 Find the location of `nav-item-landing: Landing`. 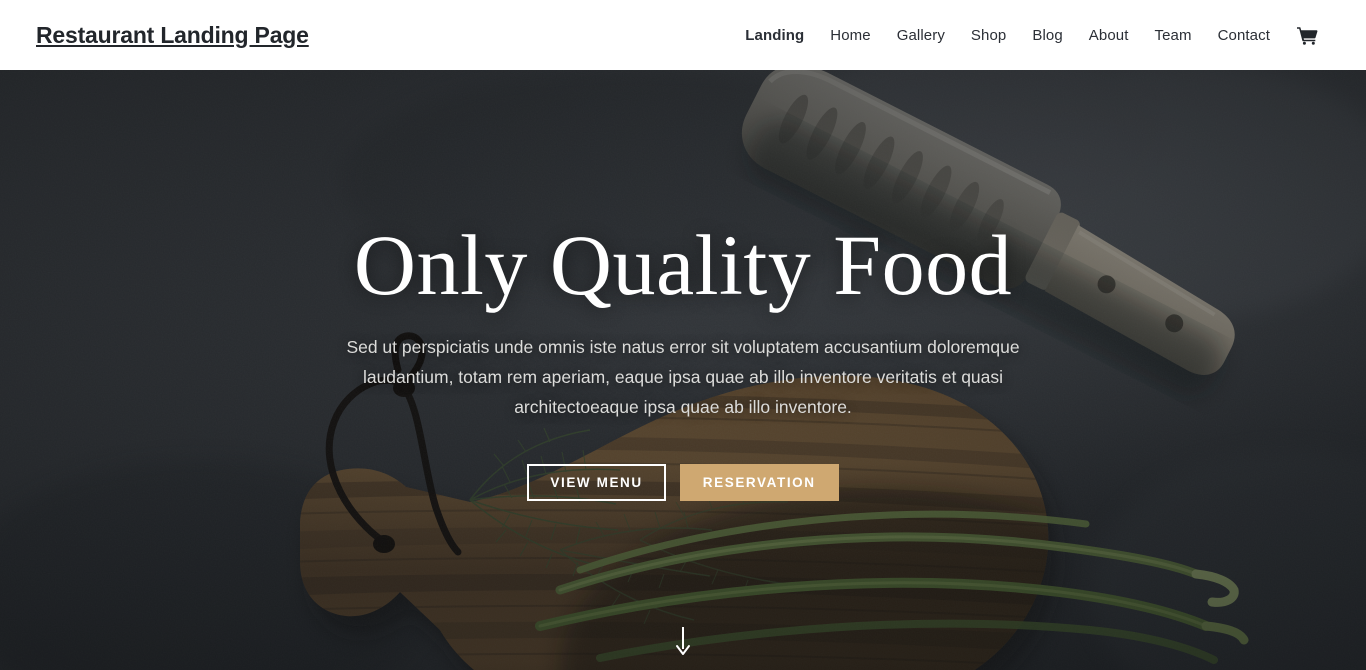

nav-item-landing: Landing is located at coordinates (774, 35).